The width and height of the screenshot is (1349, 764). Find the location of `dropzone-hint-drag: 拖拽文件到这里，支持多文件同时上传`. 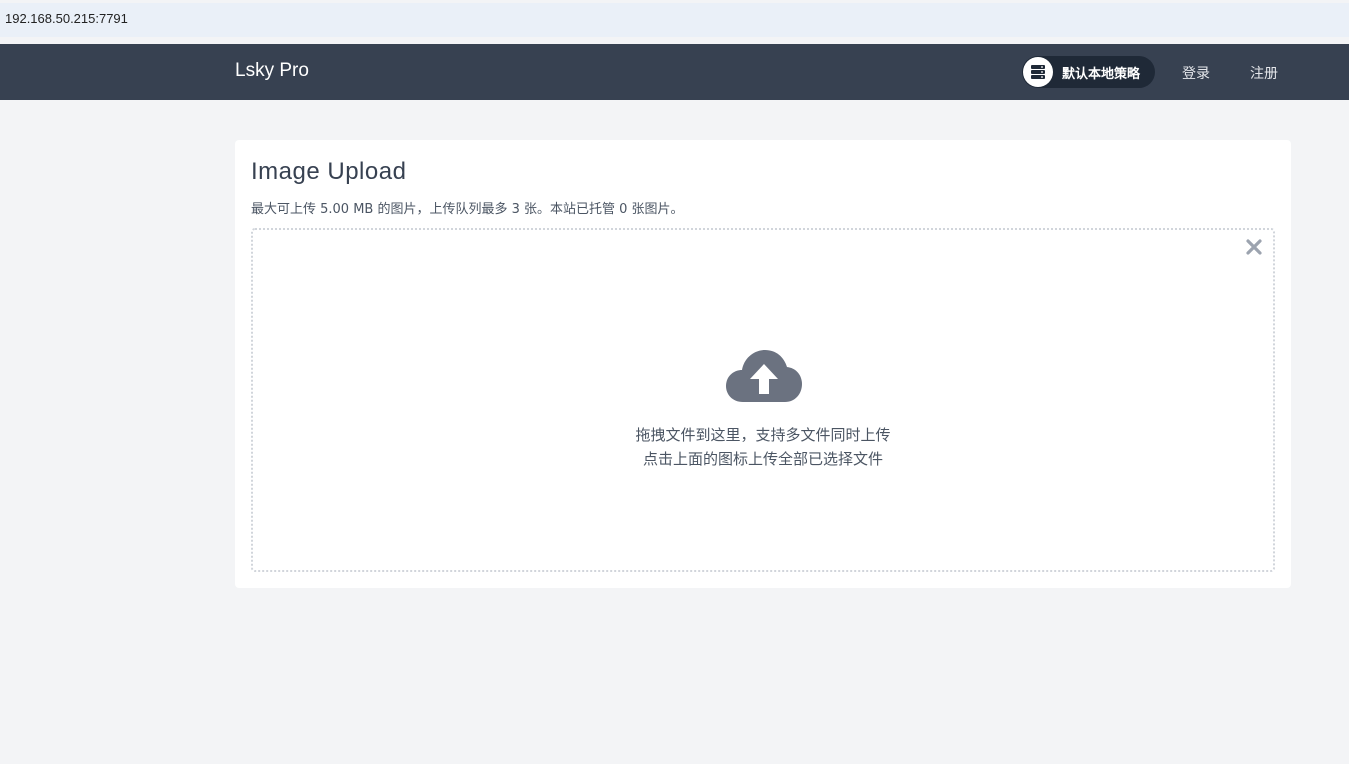

dropzone-hint-drag: 拖拽文件到这里，支持多文件同时上传 is located at coordinates (763, 435).